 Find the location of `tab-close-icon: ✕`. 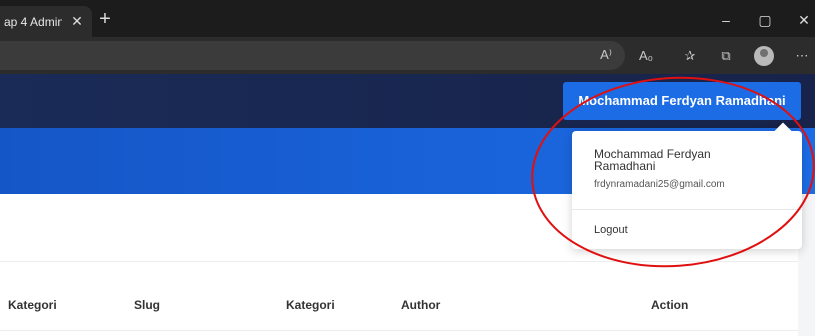

tab-close-icon: ✕ is located at coordinates (77, 21).